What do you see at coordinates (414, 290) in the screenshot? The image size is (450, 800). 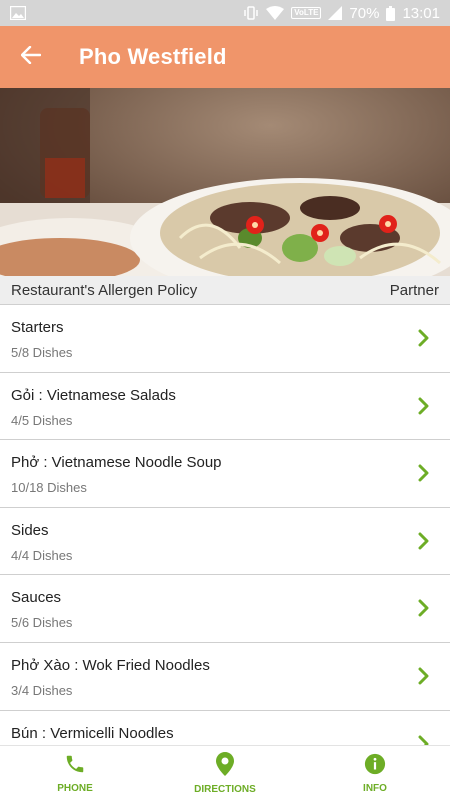 I see `partner-label: Partner` at bounding box center [414, 290].